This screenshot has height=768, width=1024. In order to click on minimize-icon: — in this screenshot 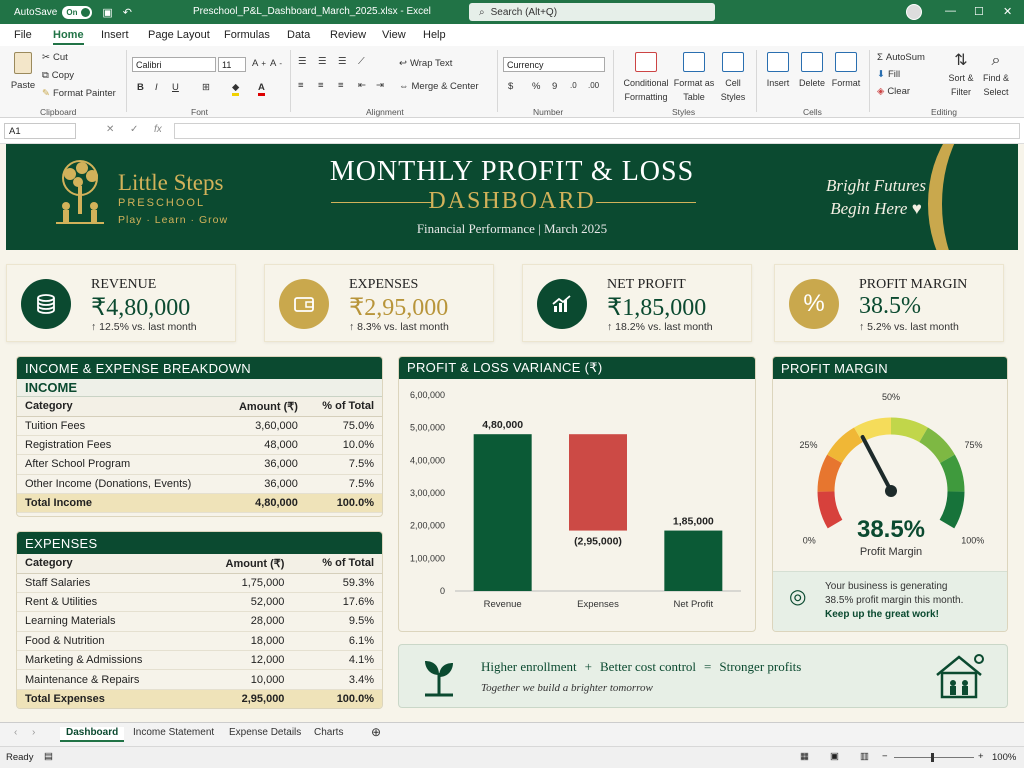, I will do `click(950, 11)`.